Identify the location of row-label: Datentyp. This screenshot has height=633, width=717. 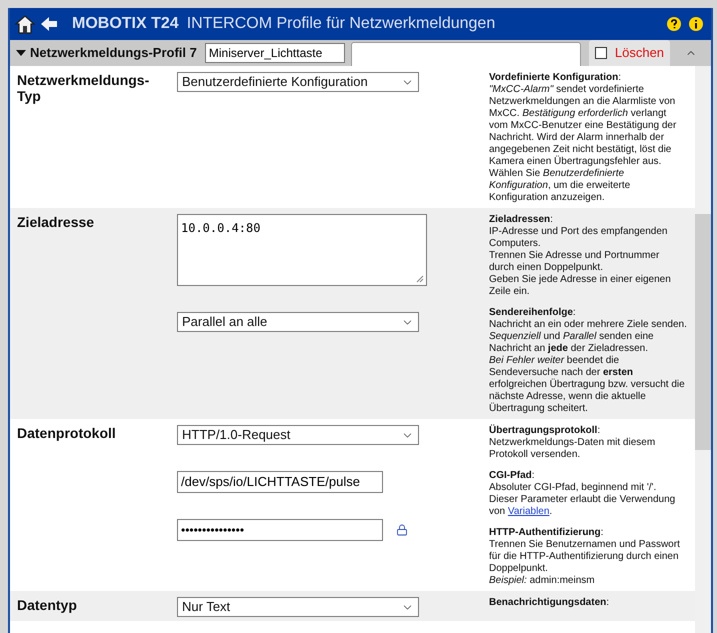
(47, 606).